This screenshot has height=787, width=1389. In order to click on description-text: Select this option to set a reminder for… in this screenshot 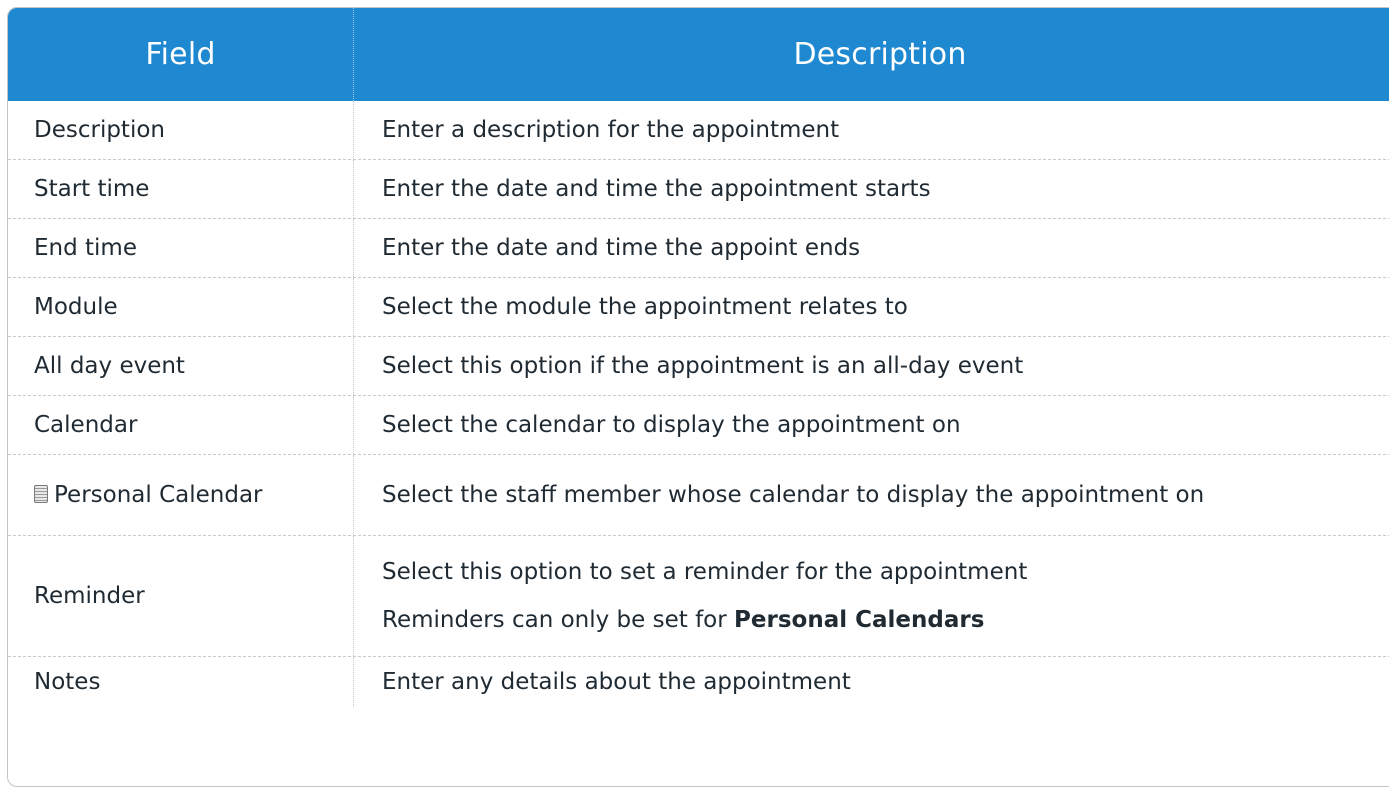, I will do `click(705, 572)`.